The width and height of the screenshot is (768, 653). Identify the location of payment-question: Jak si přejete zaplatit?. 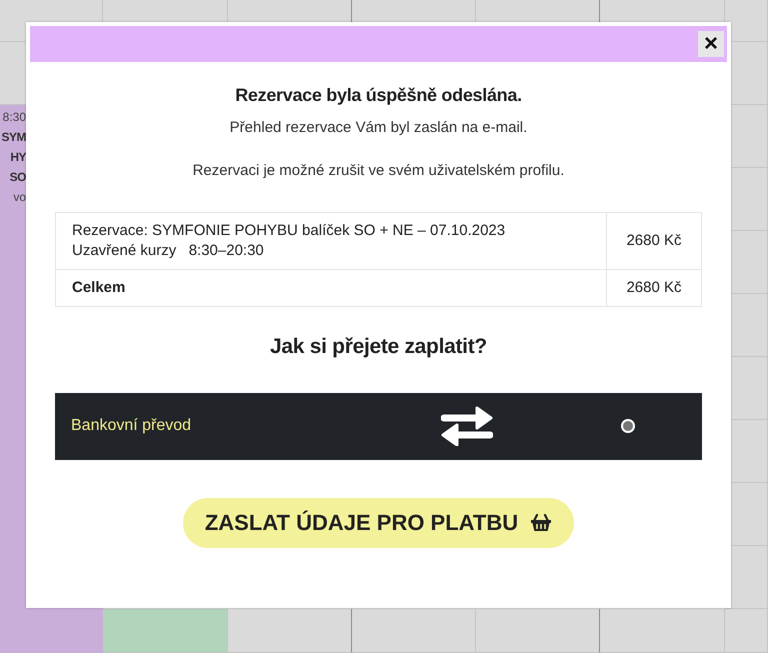
(378, 347).